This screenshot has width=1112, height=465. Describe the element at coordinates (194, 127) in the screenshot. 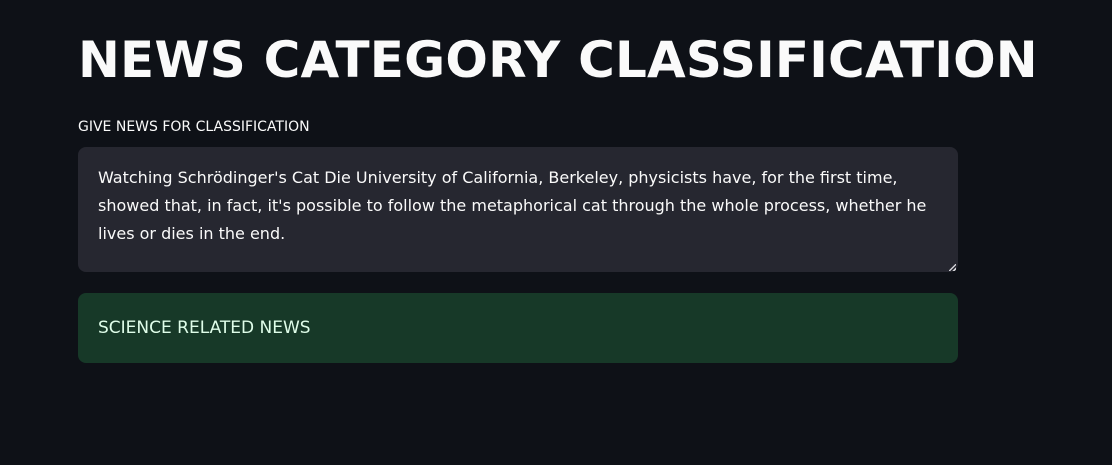

I see `news-input-label: GIVE NEWS FOR CLASSIFICATION` at that location.